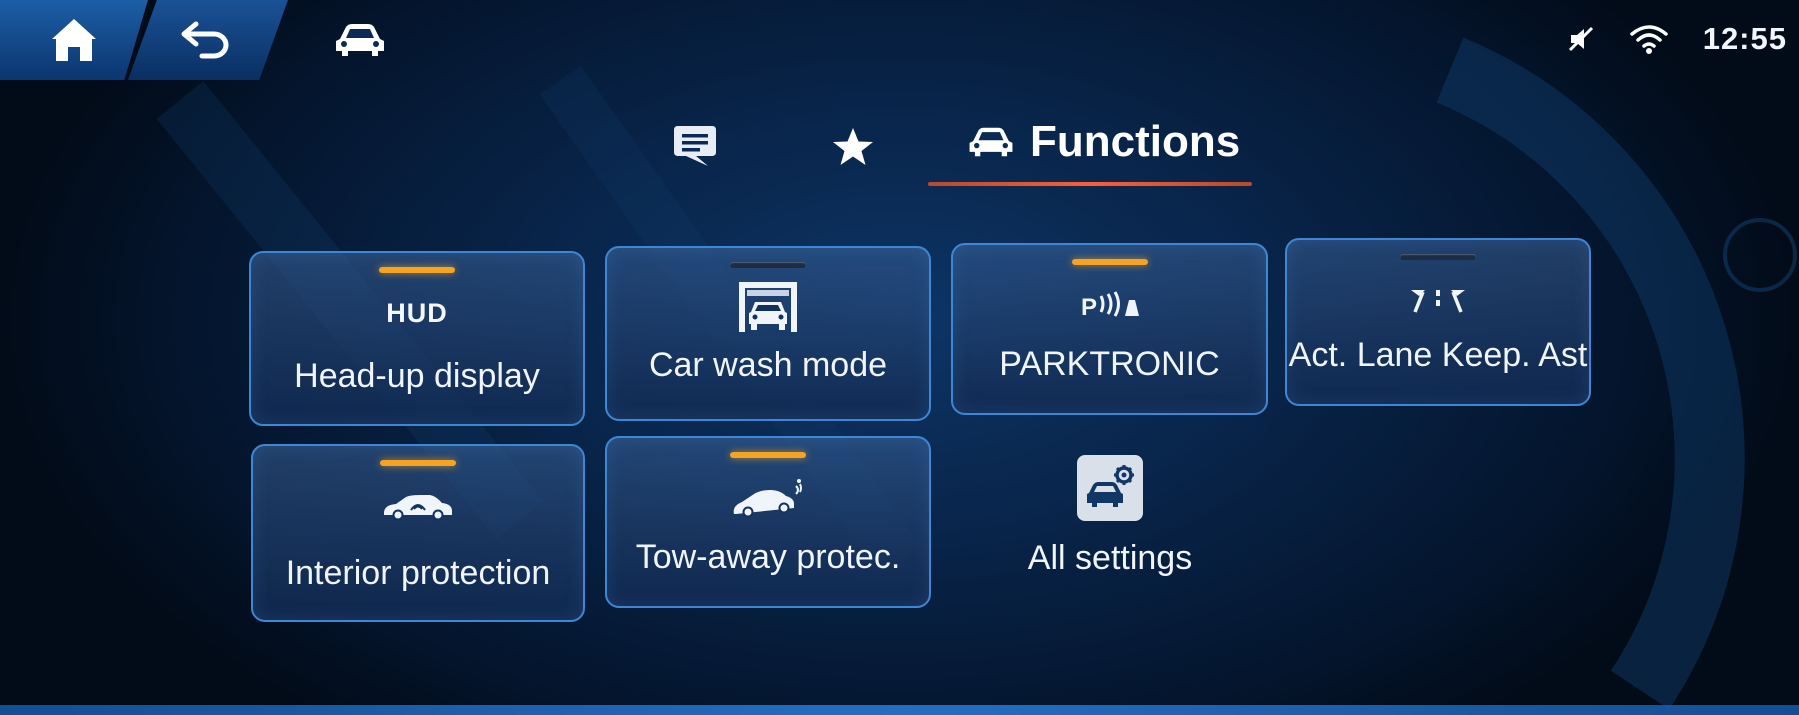 Image resolution: width=1799 pixels, height=715 pixels. What do you see at coordinates (1109, 364) in the screenshot?
I see `tile-label: PARKTRONIC` at bounding box center [1109, 364].